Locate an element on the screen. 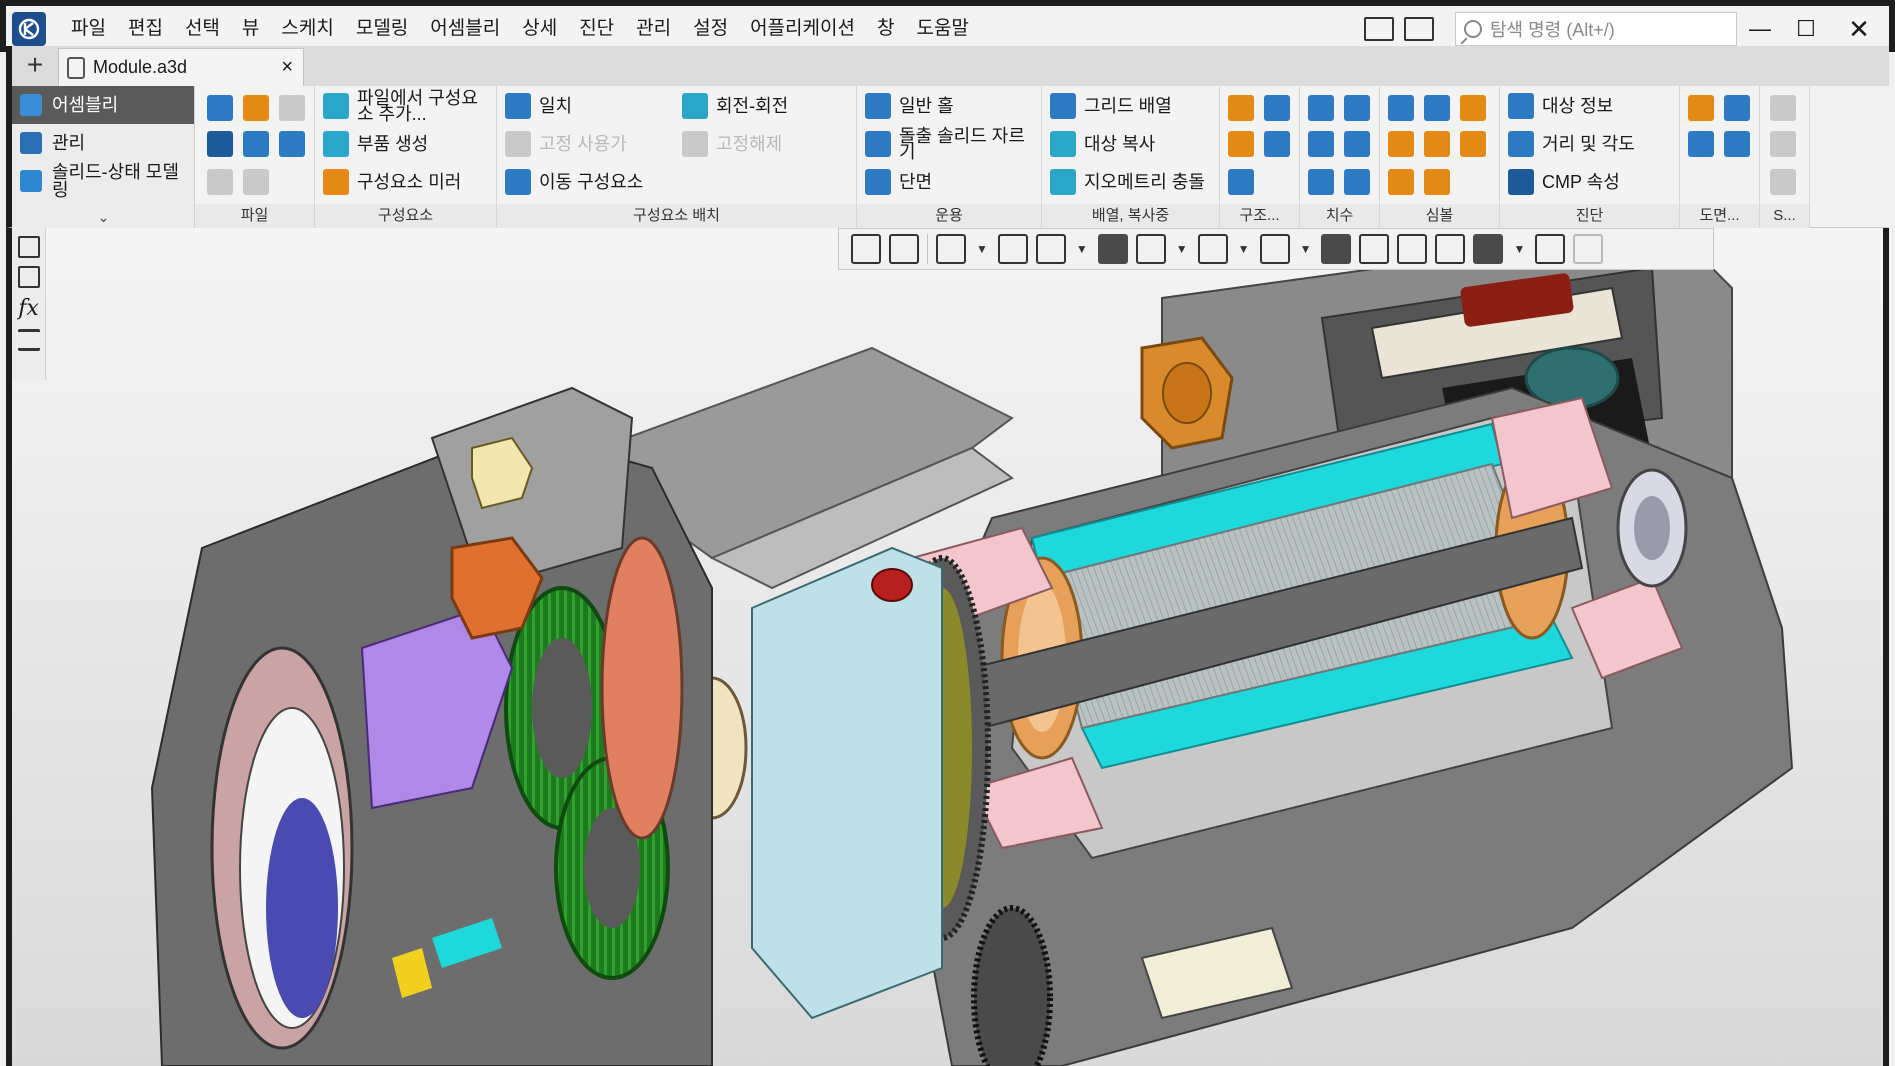 The height and width of the screenshot is (1066, 1895). edit-pencil-icon is located at coordinates (1588, 249).